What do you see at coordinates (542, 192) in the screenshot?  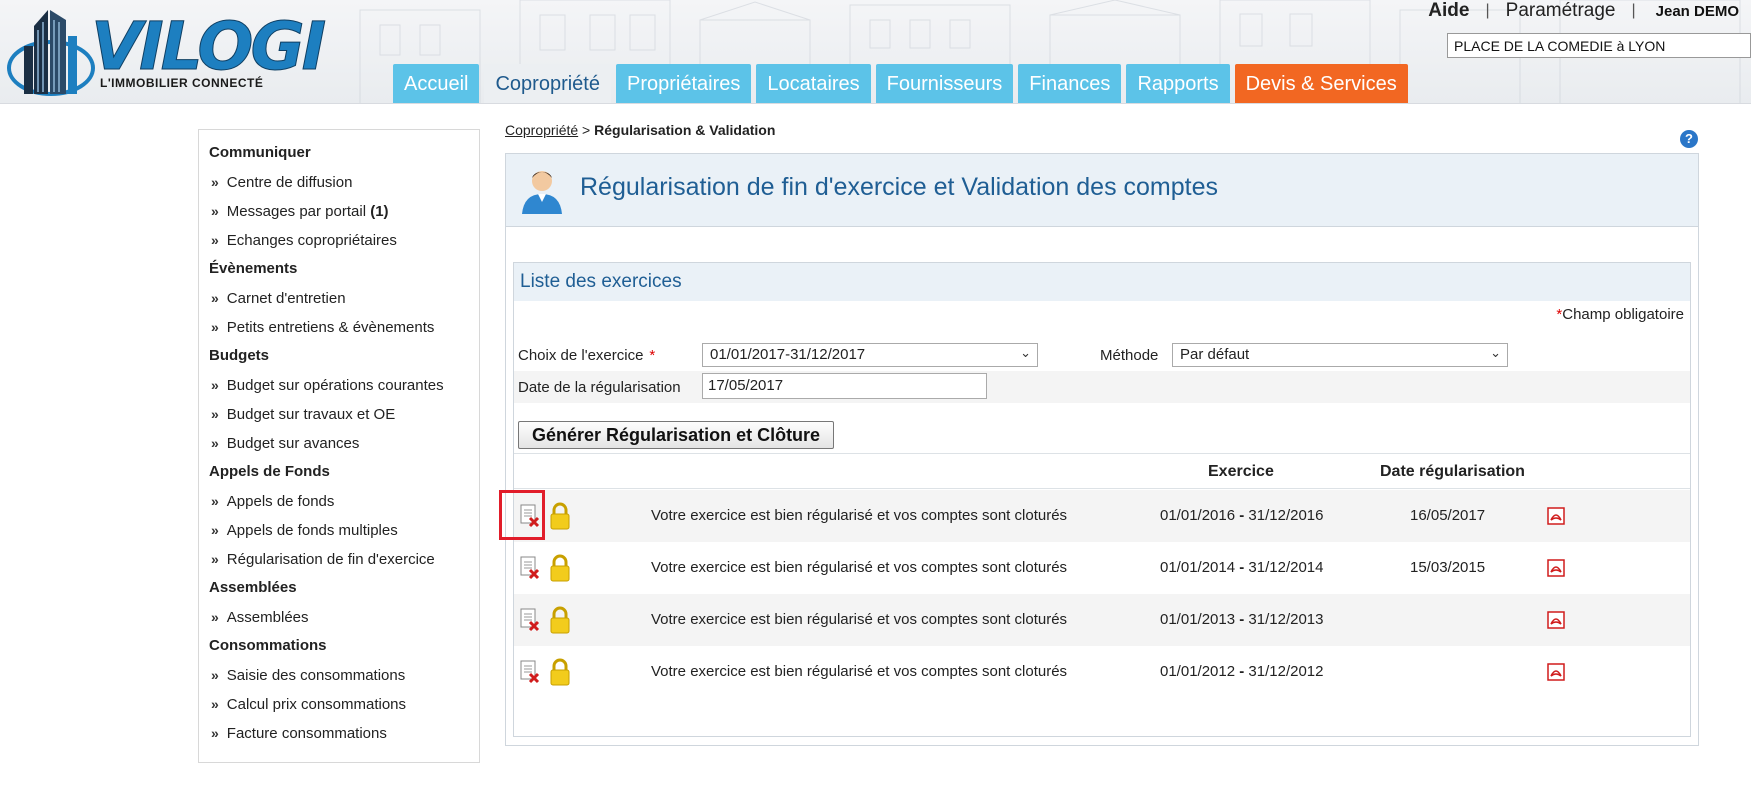 I see `user-avatar-icon` at bounding box center [542, 192].